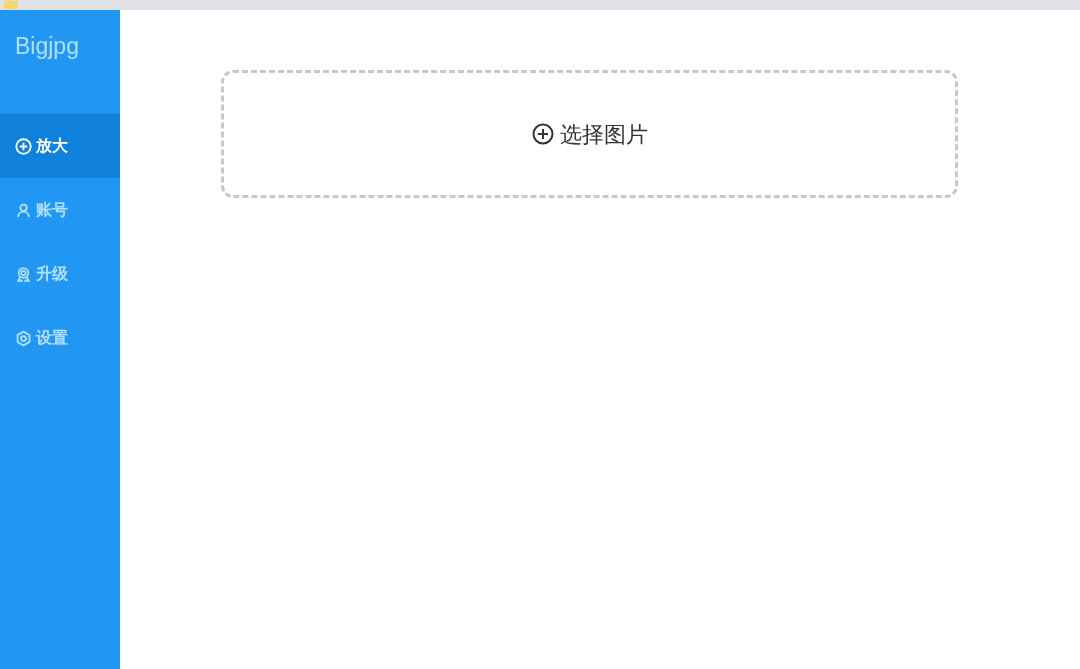  What do you see at coordinates (589, 134) in the screenshot?
I see `select-image-button: 选择图片` at bounding box center [589, 134].